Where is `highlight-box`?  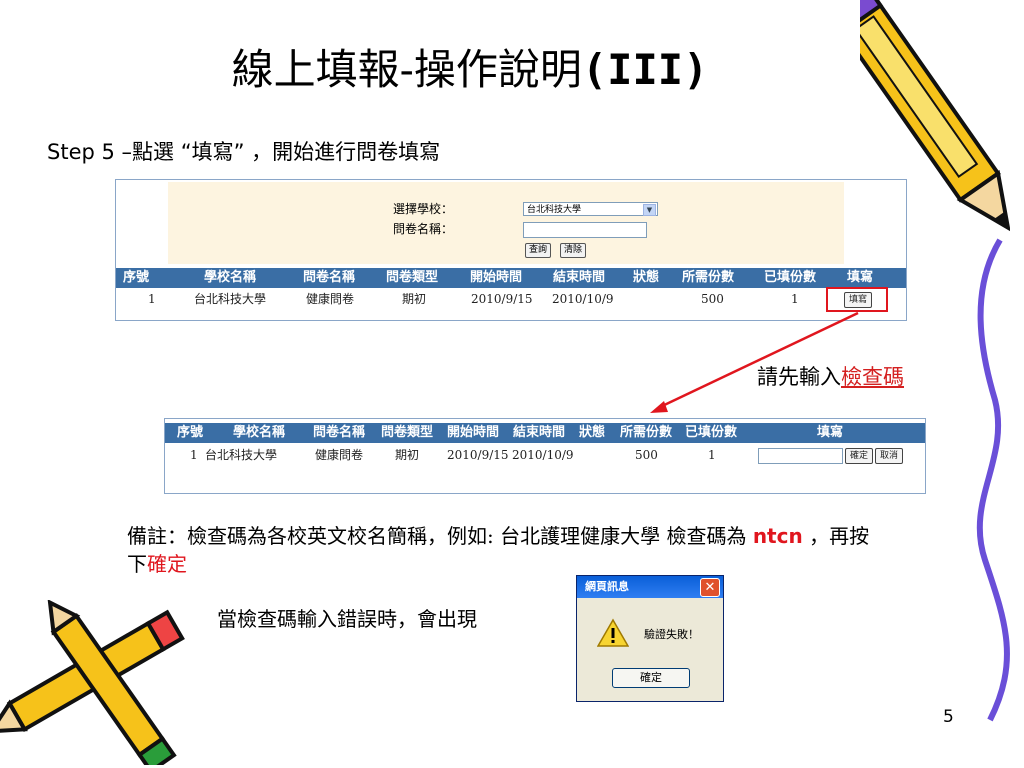
highlight-box is located at coordinates (857, 299).